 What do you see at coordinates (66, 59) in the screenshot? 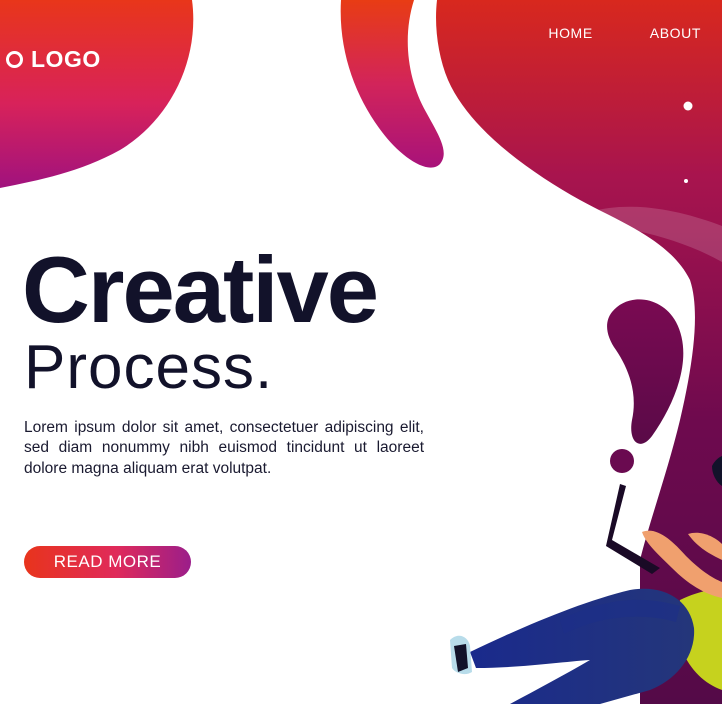
I see `logo-text: LOGO` at bounding box center [66, 59].